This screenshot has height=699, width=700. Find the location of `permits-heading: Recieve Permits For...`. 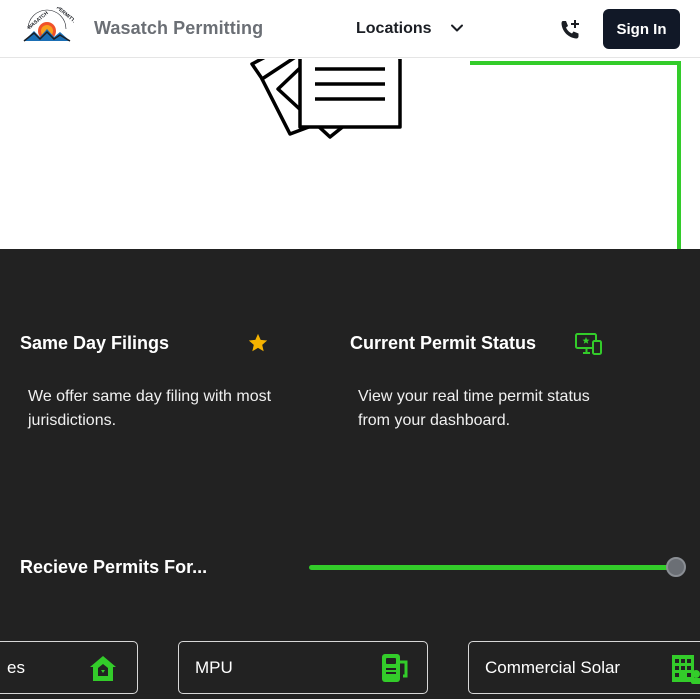

permits-heading: Recieve Permits For... is located at coordinates (114, 567).